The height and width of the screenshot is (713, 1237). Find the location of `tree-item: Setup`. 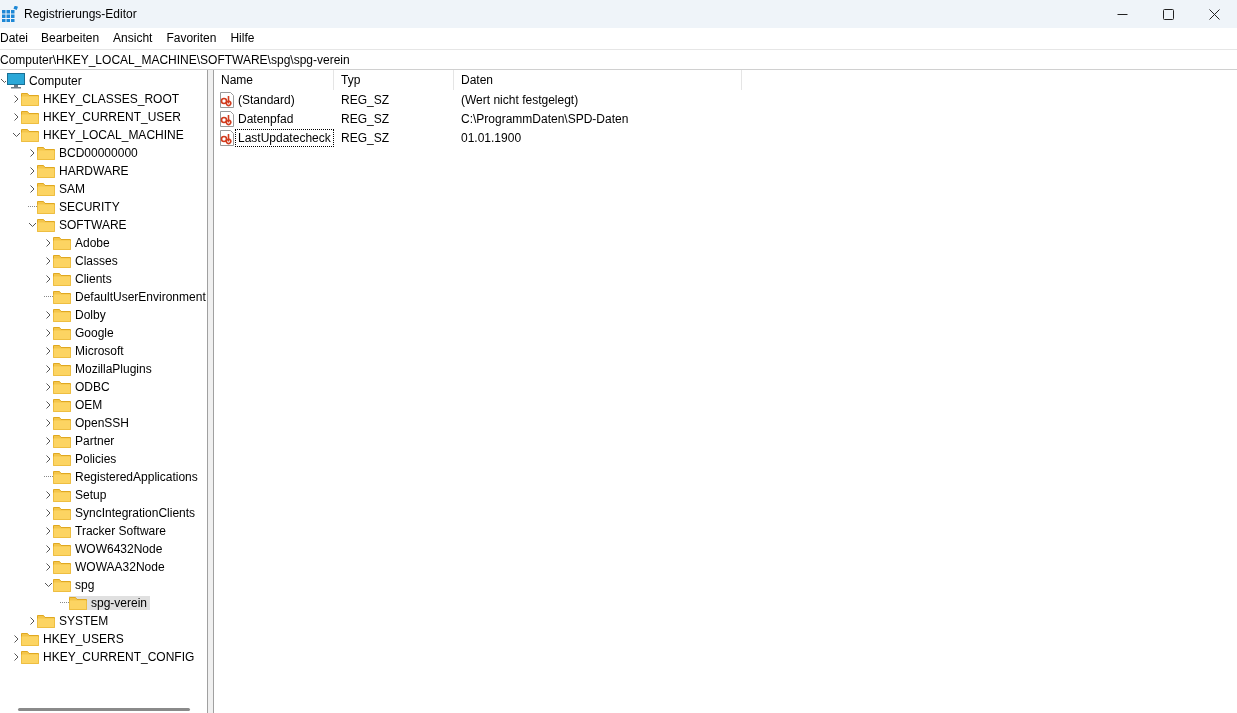

tree-item: Setup is located at coordinates (81, 495).